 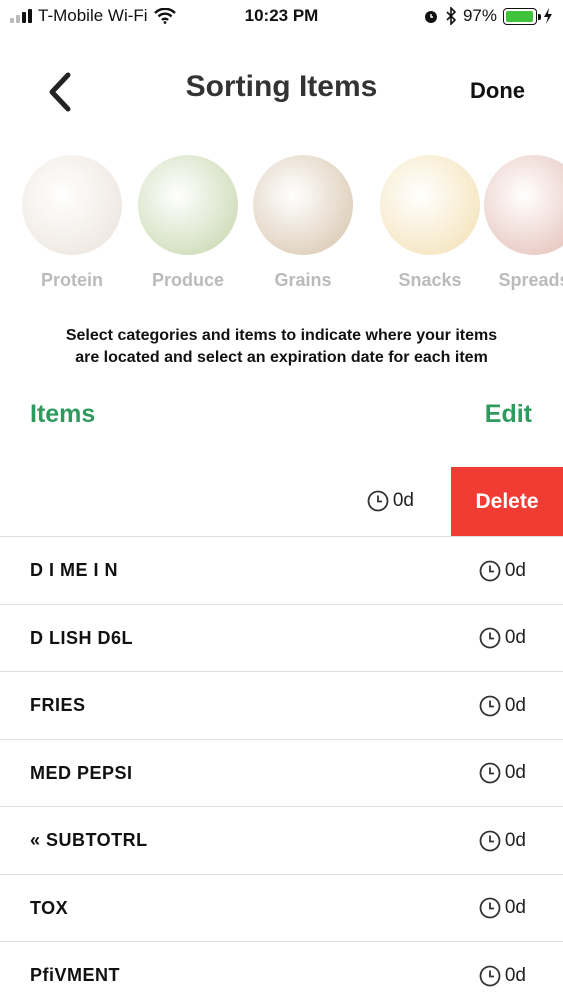 What do you see at coordinates (281, 841) in the screenshot?
I see `list-item: « SUBTOTRL 0d` at bounding box center [281, 841].